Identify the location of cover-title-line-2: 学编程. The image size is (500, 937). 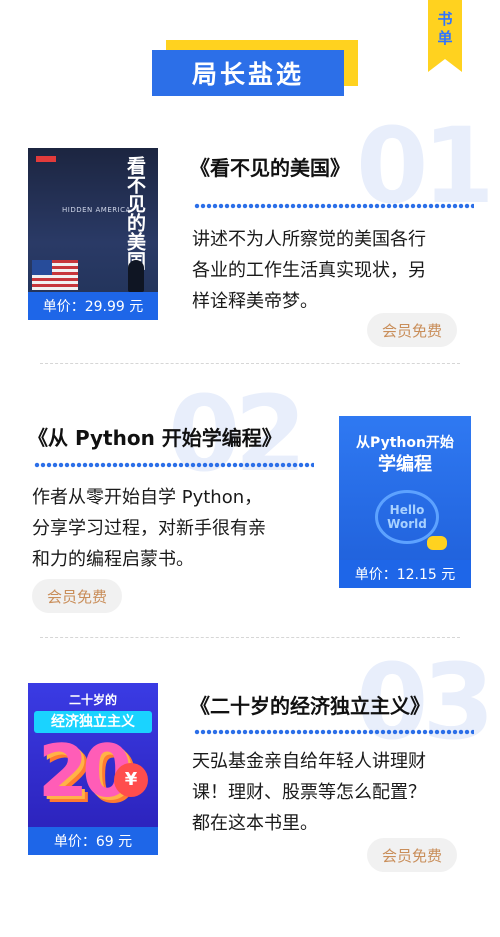
(405, 464).